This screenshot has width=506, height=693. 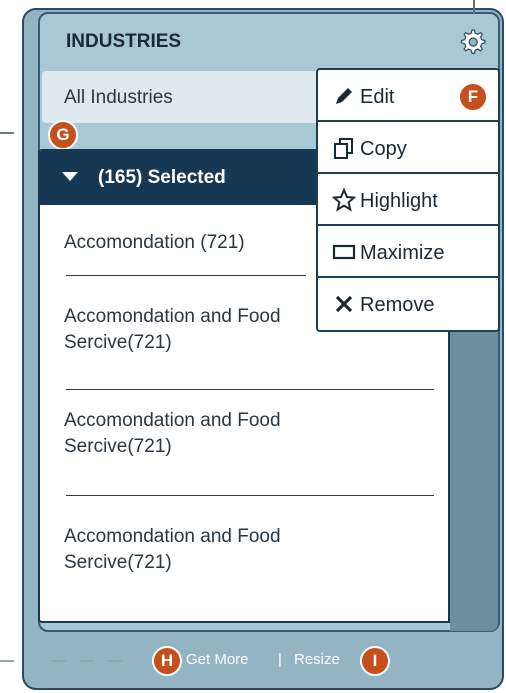 What do you see at coordinates (70, 176) in the screenshot?
I see `caret-down-icon` at bounding box center [70, 176].